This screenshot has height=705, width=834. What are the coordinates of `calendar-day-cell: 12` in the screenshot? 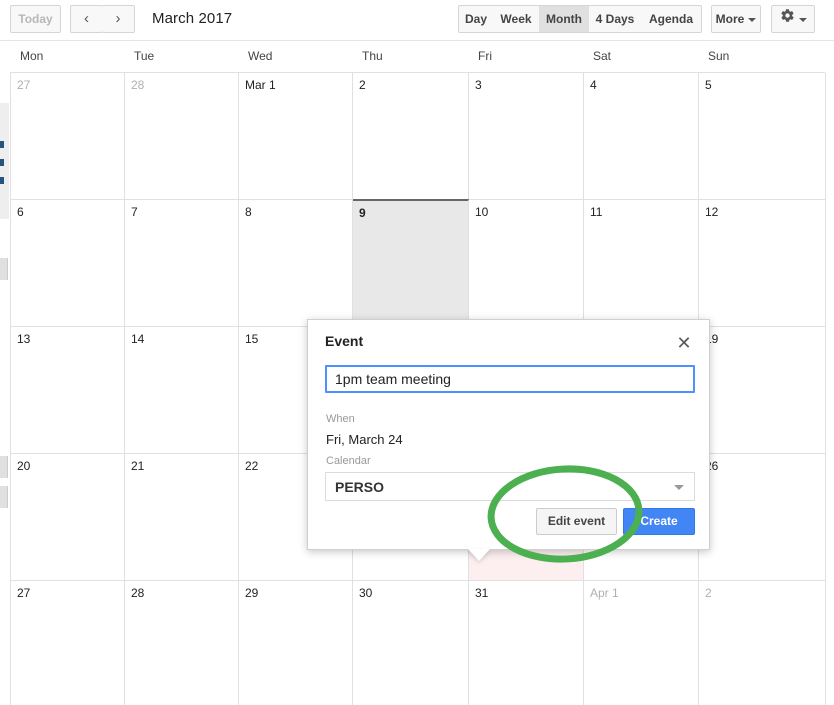 It's located at (762, 263).